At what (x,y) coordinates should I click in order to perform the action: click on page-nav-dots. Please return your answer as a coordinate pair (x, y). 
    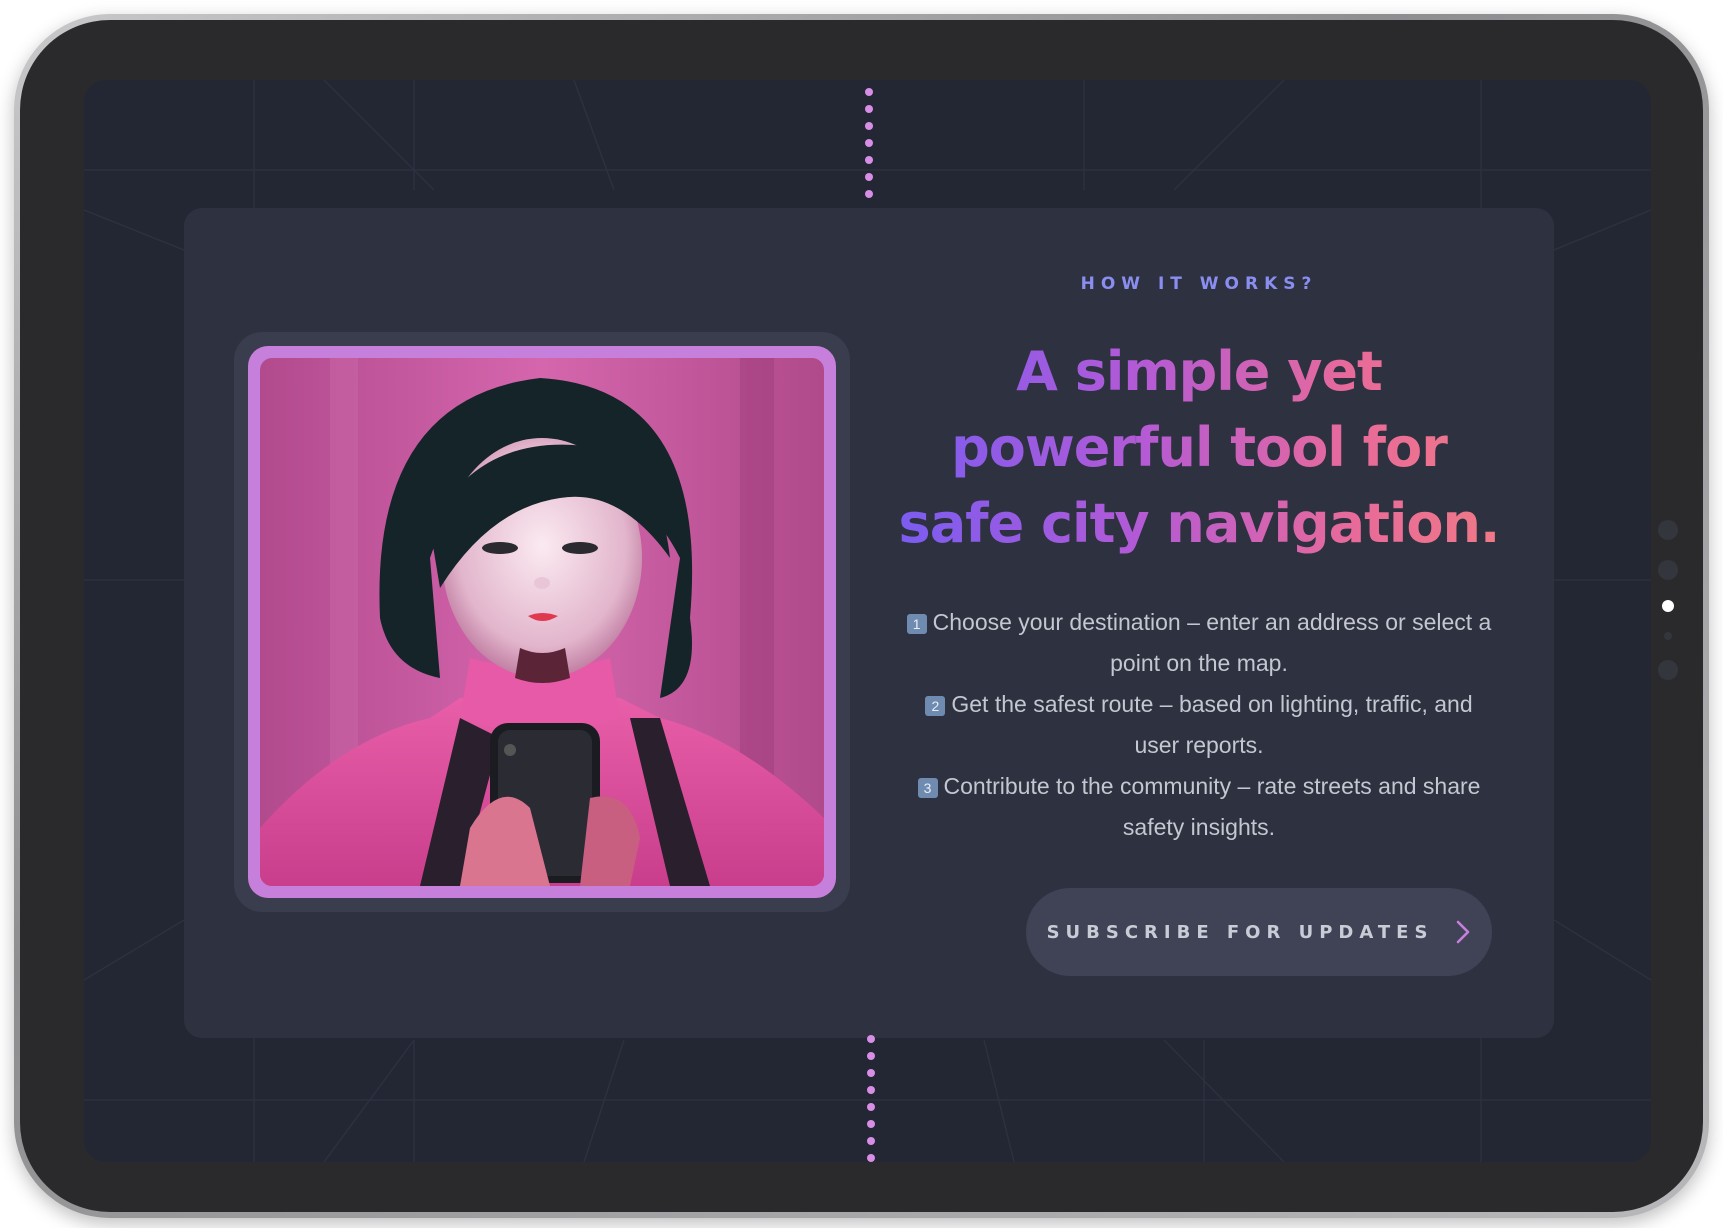
    Looking at the image, I should click on (1668, 600).